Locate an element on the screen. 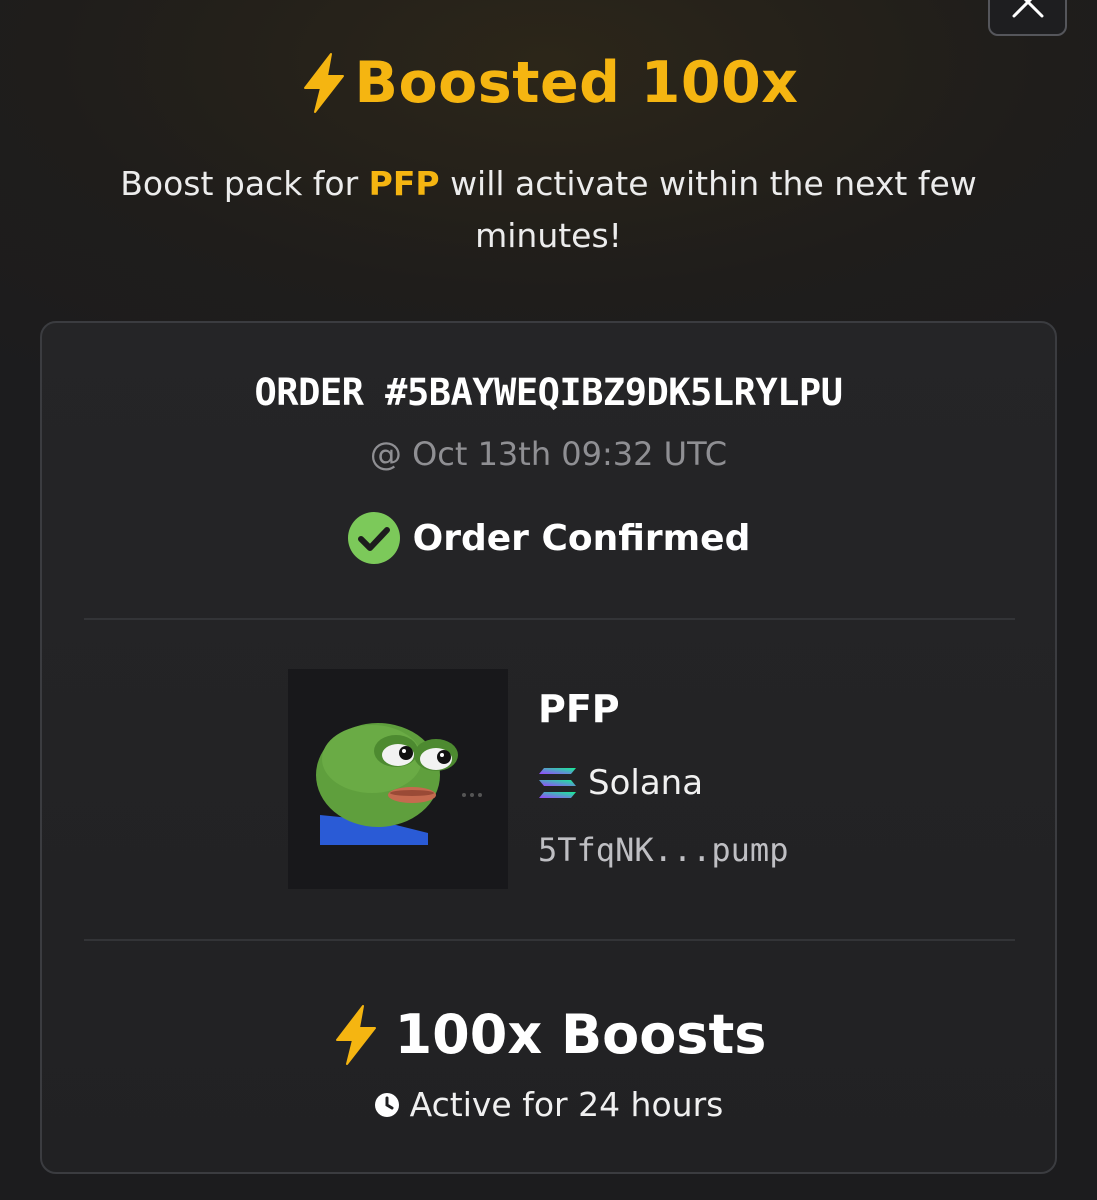 The height and width of the screenshot is (1200, 1097). token-image is located at coordinates (398, 779).